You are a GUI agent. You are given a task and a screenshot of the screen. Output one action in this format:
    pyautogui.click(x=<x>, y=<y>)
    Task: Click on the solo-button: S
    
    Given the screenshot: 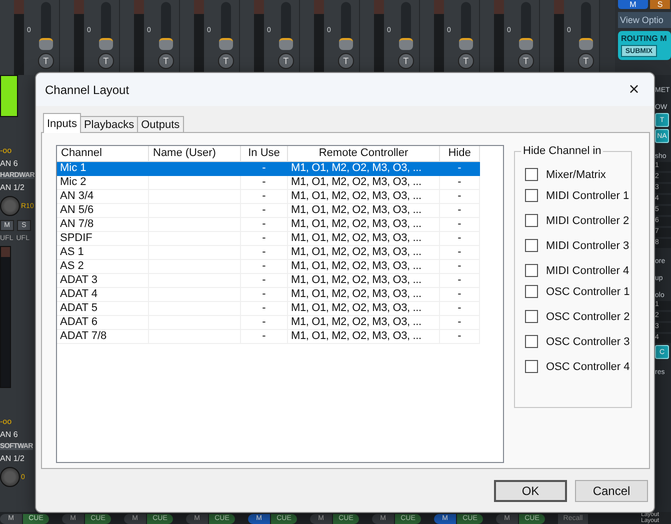 What is the action you would take?
    pyautogui.click(x=660, y=4)
    